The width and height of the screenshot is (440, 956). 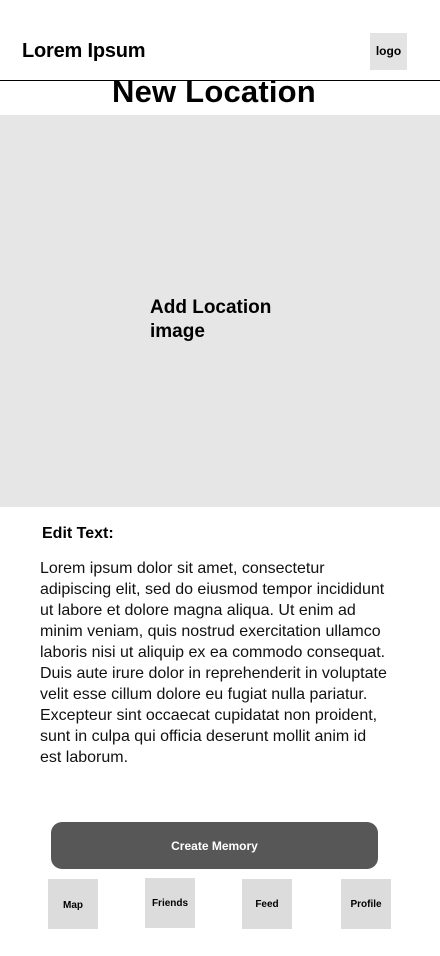 I want to click on nav-item-feed: Feed, so click(x=267, y=904).